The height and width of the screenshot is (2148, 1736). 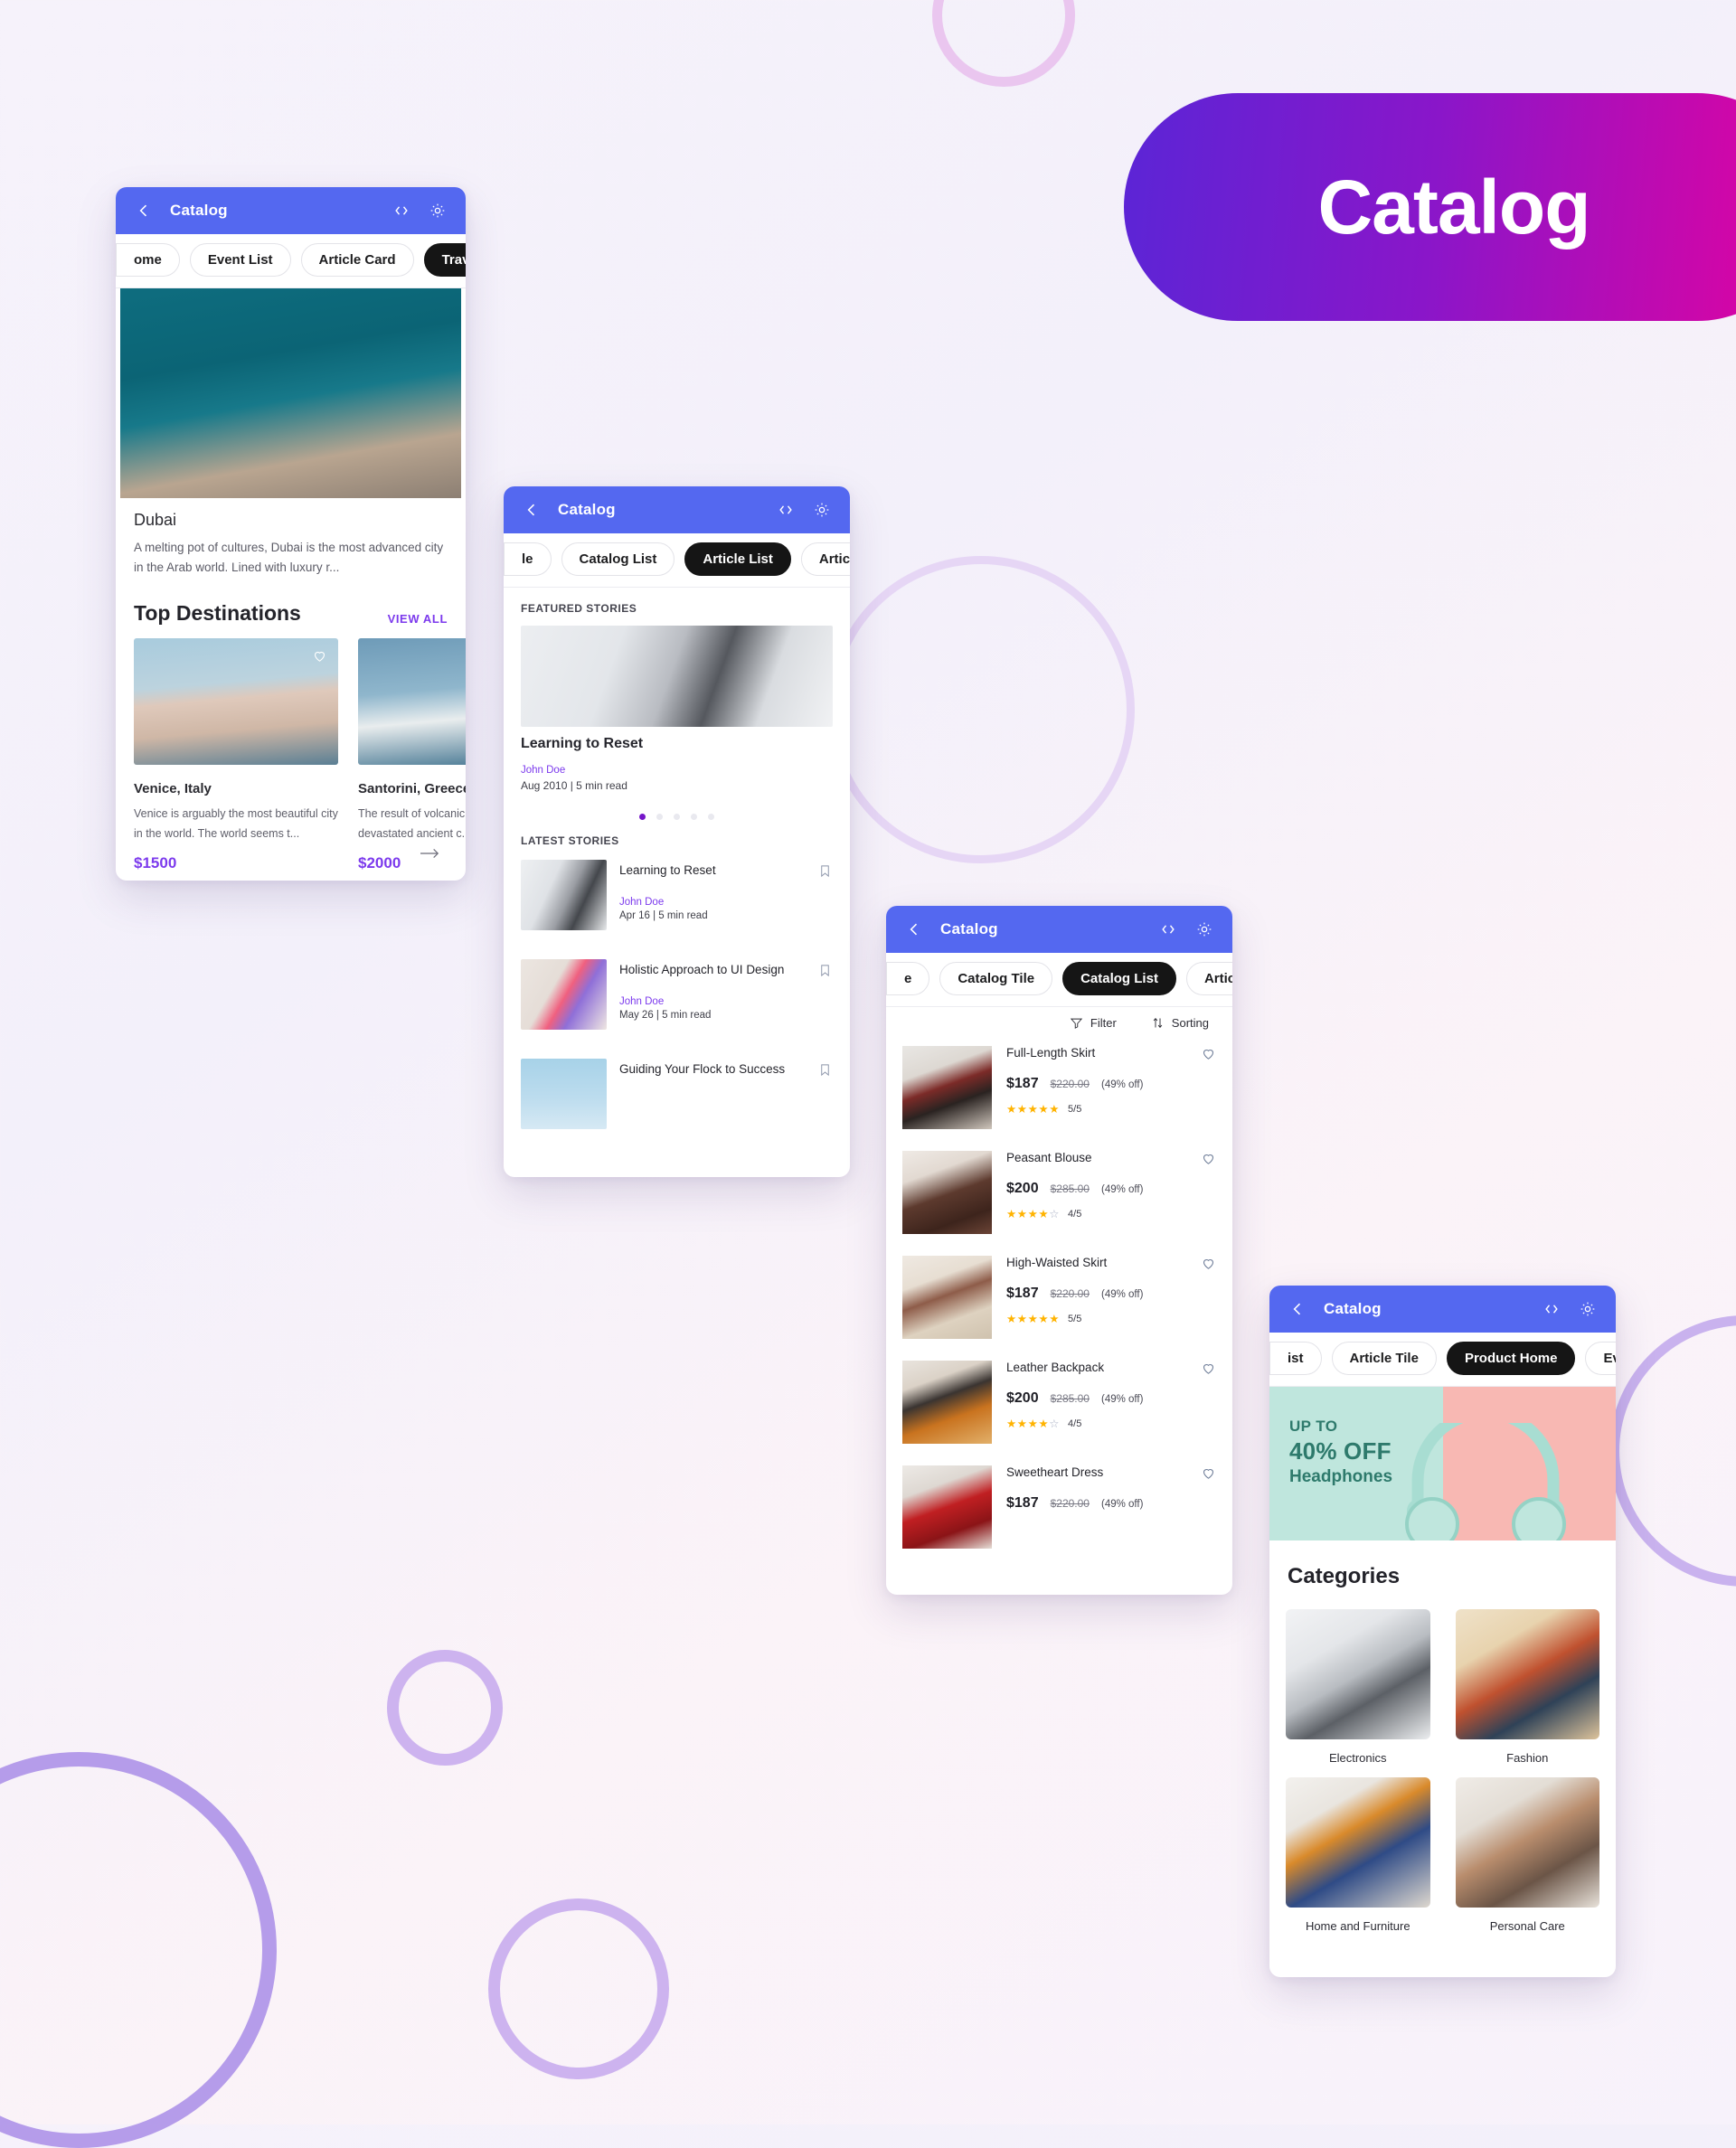 I want to click on article-title: Holistic Approach to UI Design, so click(x=702, y=970).